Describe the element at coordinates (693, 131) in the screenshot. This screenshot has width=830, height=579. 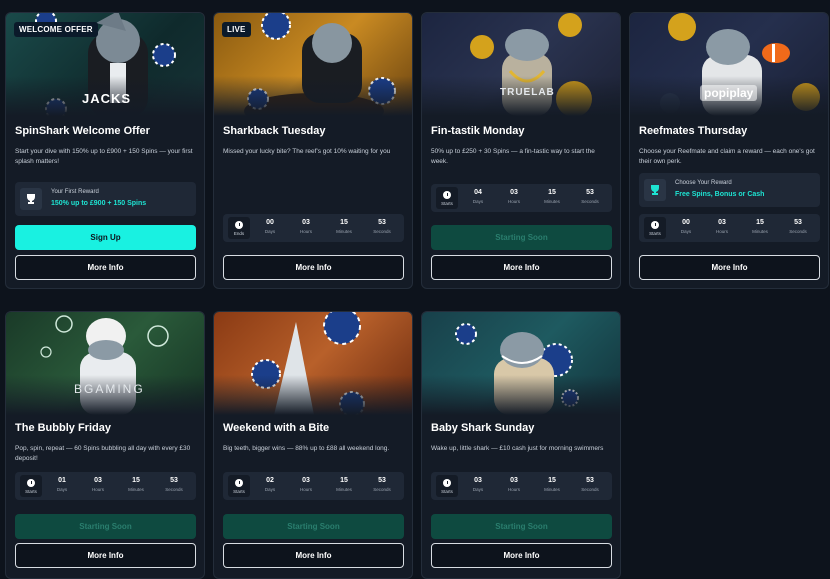
I see `promo-title: Reefmates Thursday` at that location.